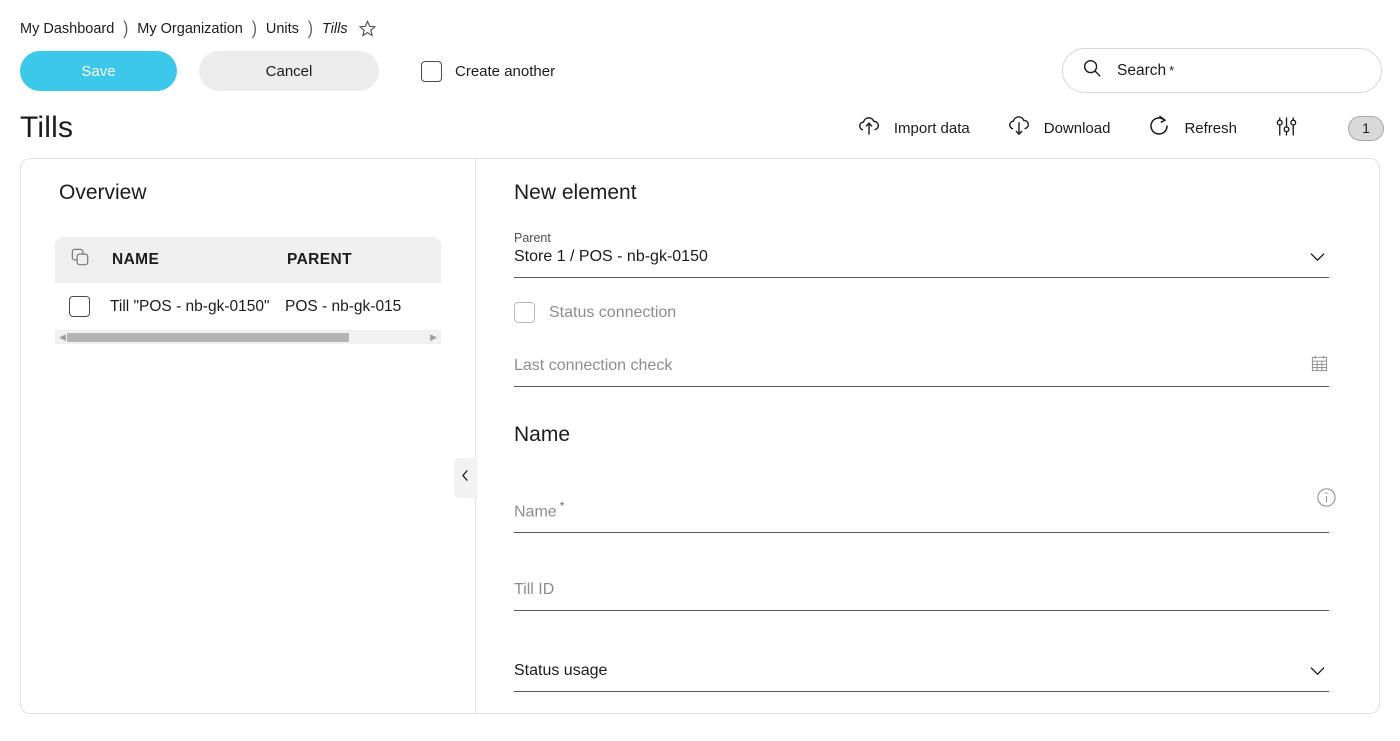 This screenshot has width=1400, height=741. I want to click on filter-settings-button, so click(1286, 128).